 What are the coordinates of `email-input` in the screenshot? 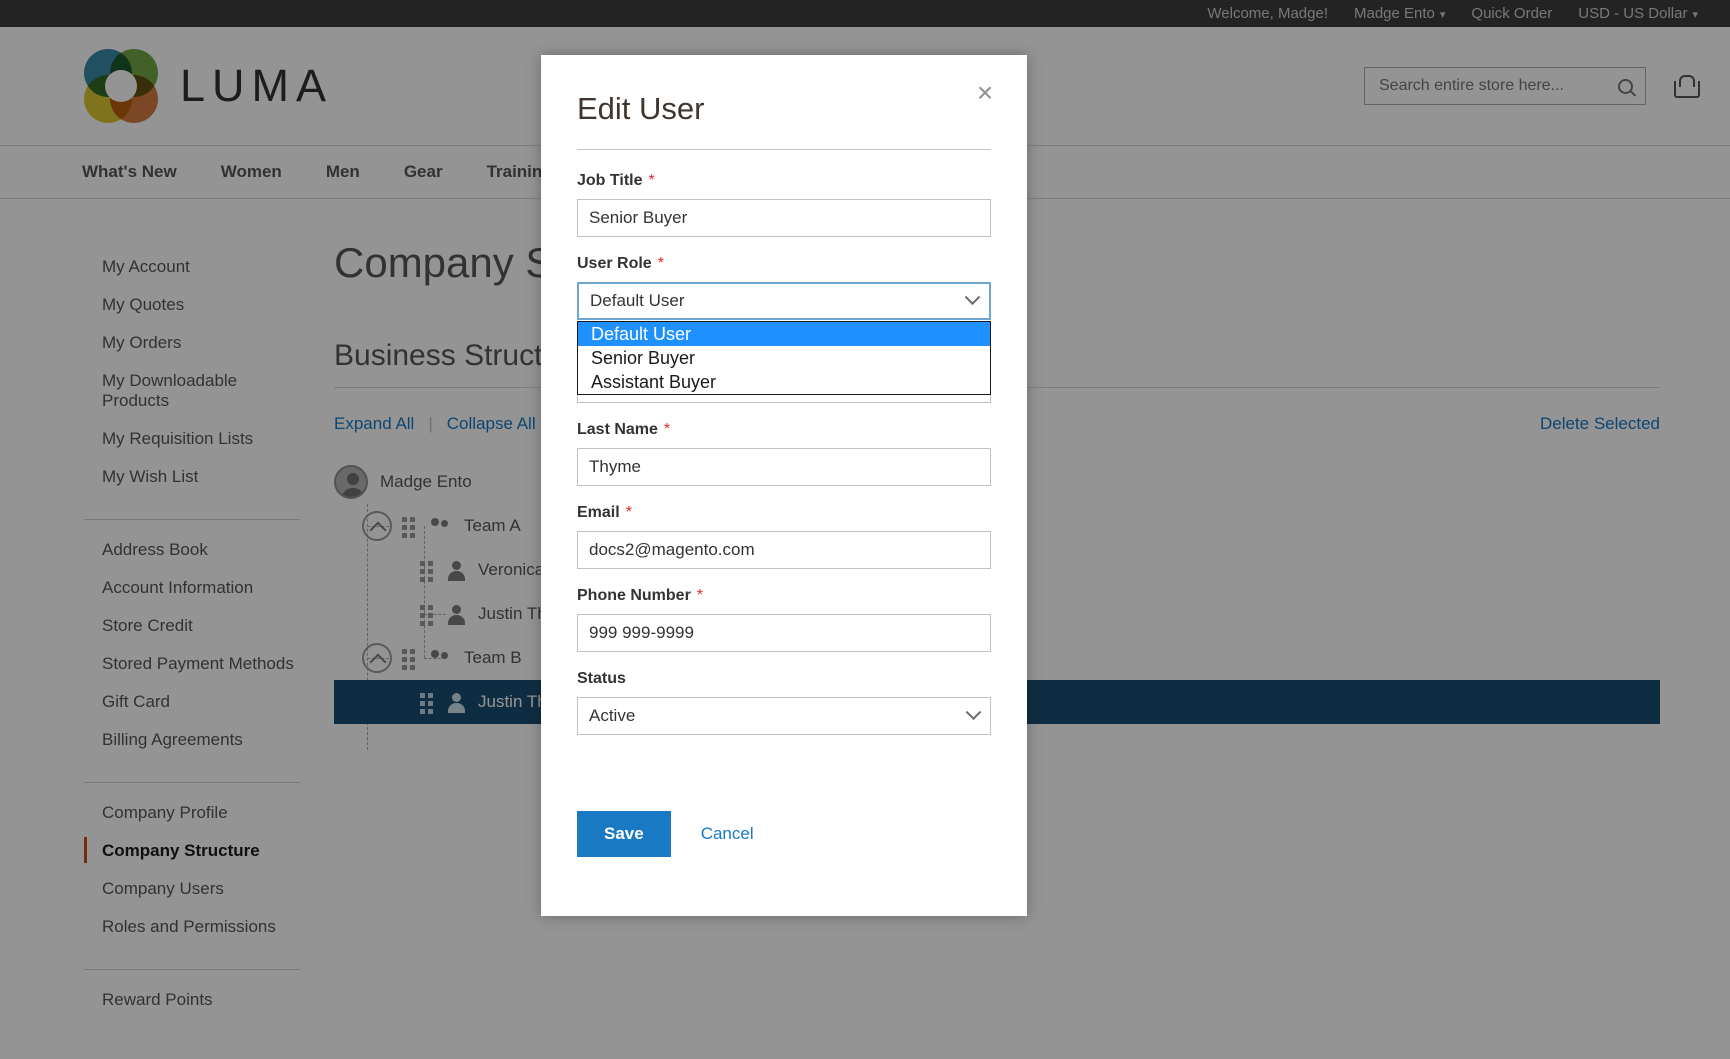 It's located at (784, 550).